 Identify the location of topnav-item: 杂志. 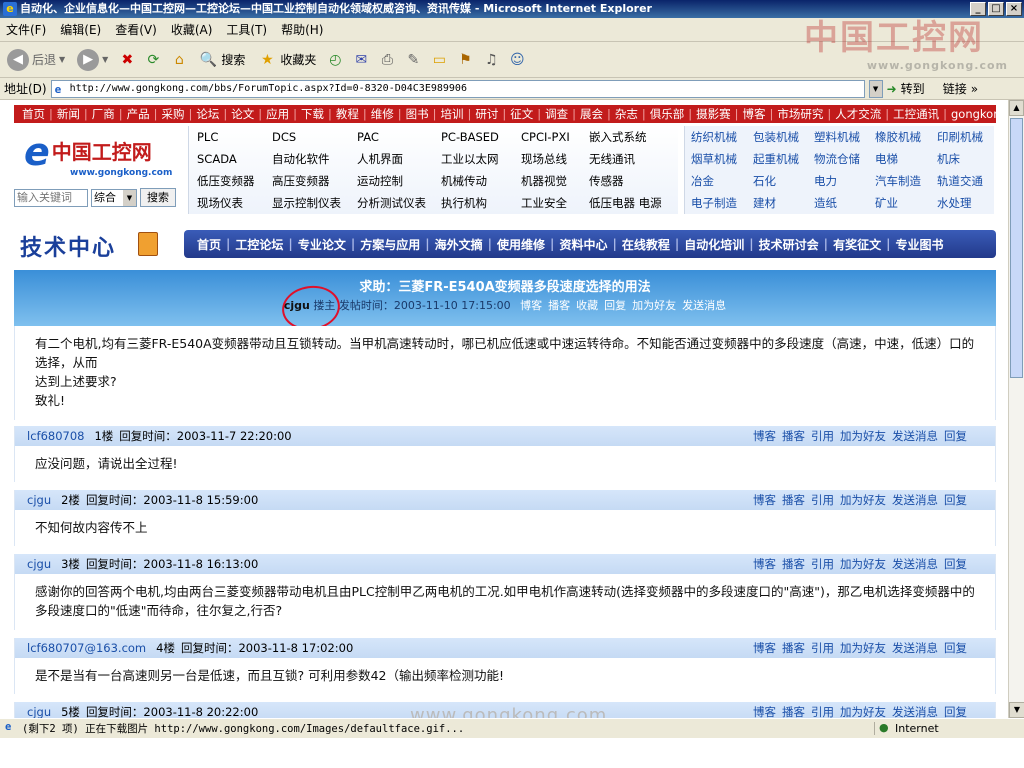
(626, 114).